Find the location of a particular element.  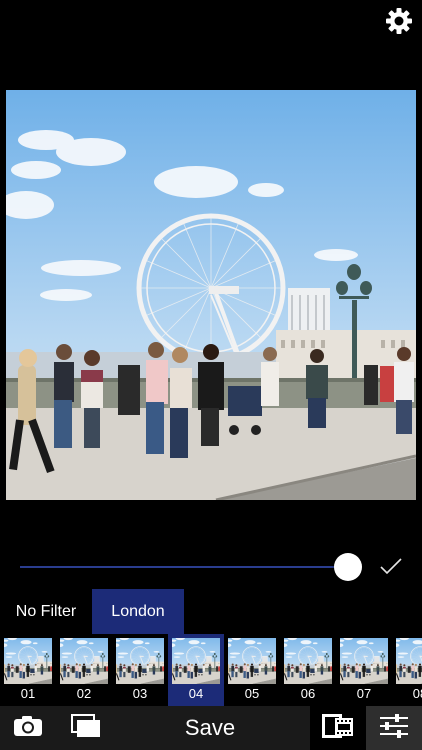

filter-thumbnail: 04 is located at coordinates (196, 670).